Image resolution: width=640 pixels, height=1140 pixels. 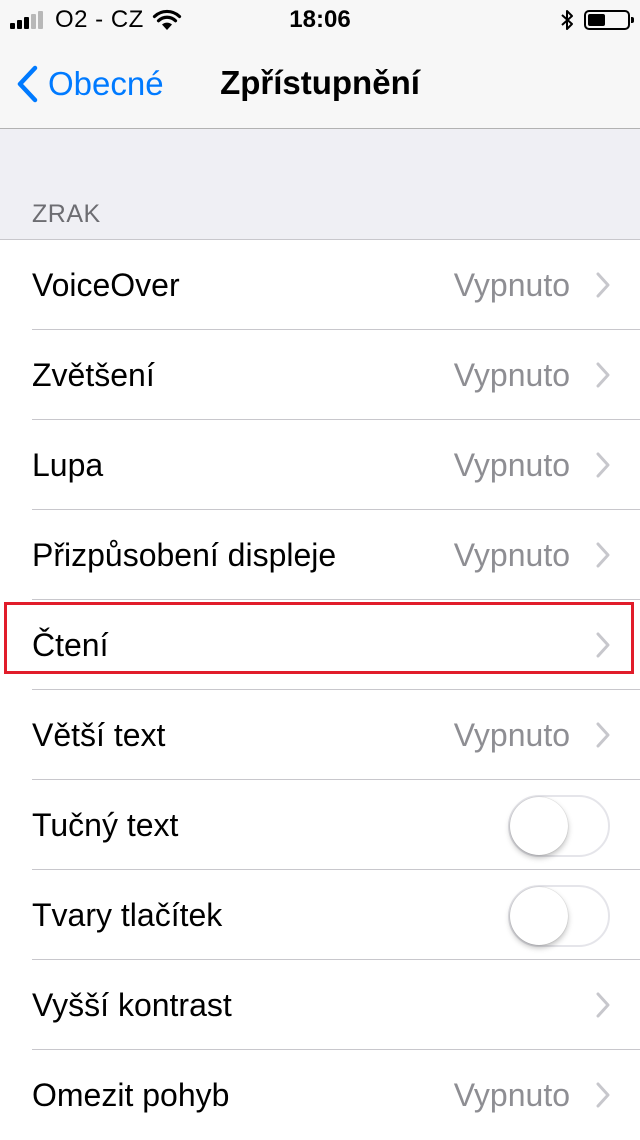 I want to click on settings-row: Přizpůsobení displeje Vypnuto, so click(x=320, y=555).